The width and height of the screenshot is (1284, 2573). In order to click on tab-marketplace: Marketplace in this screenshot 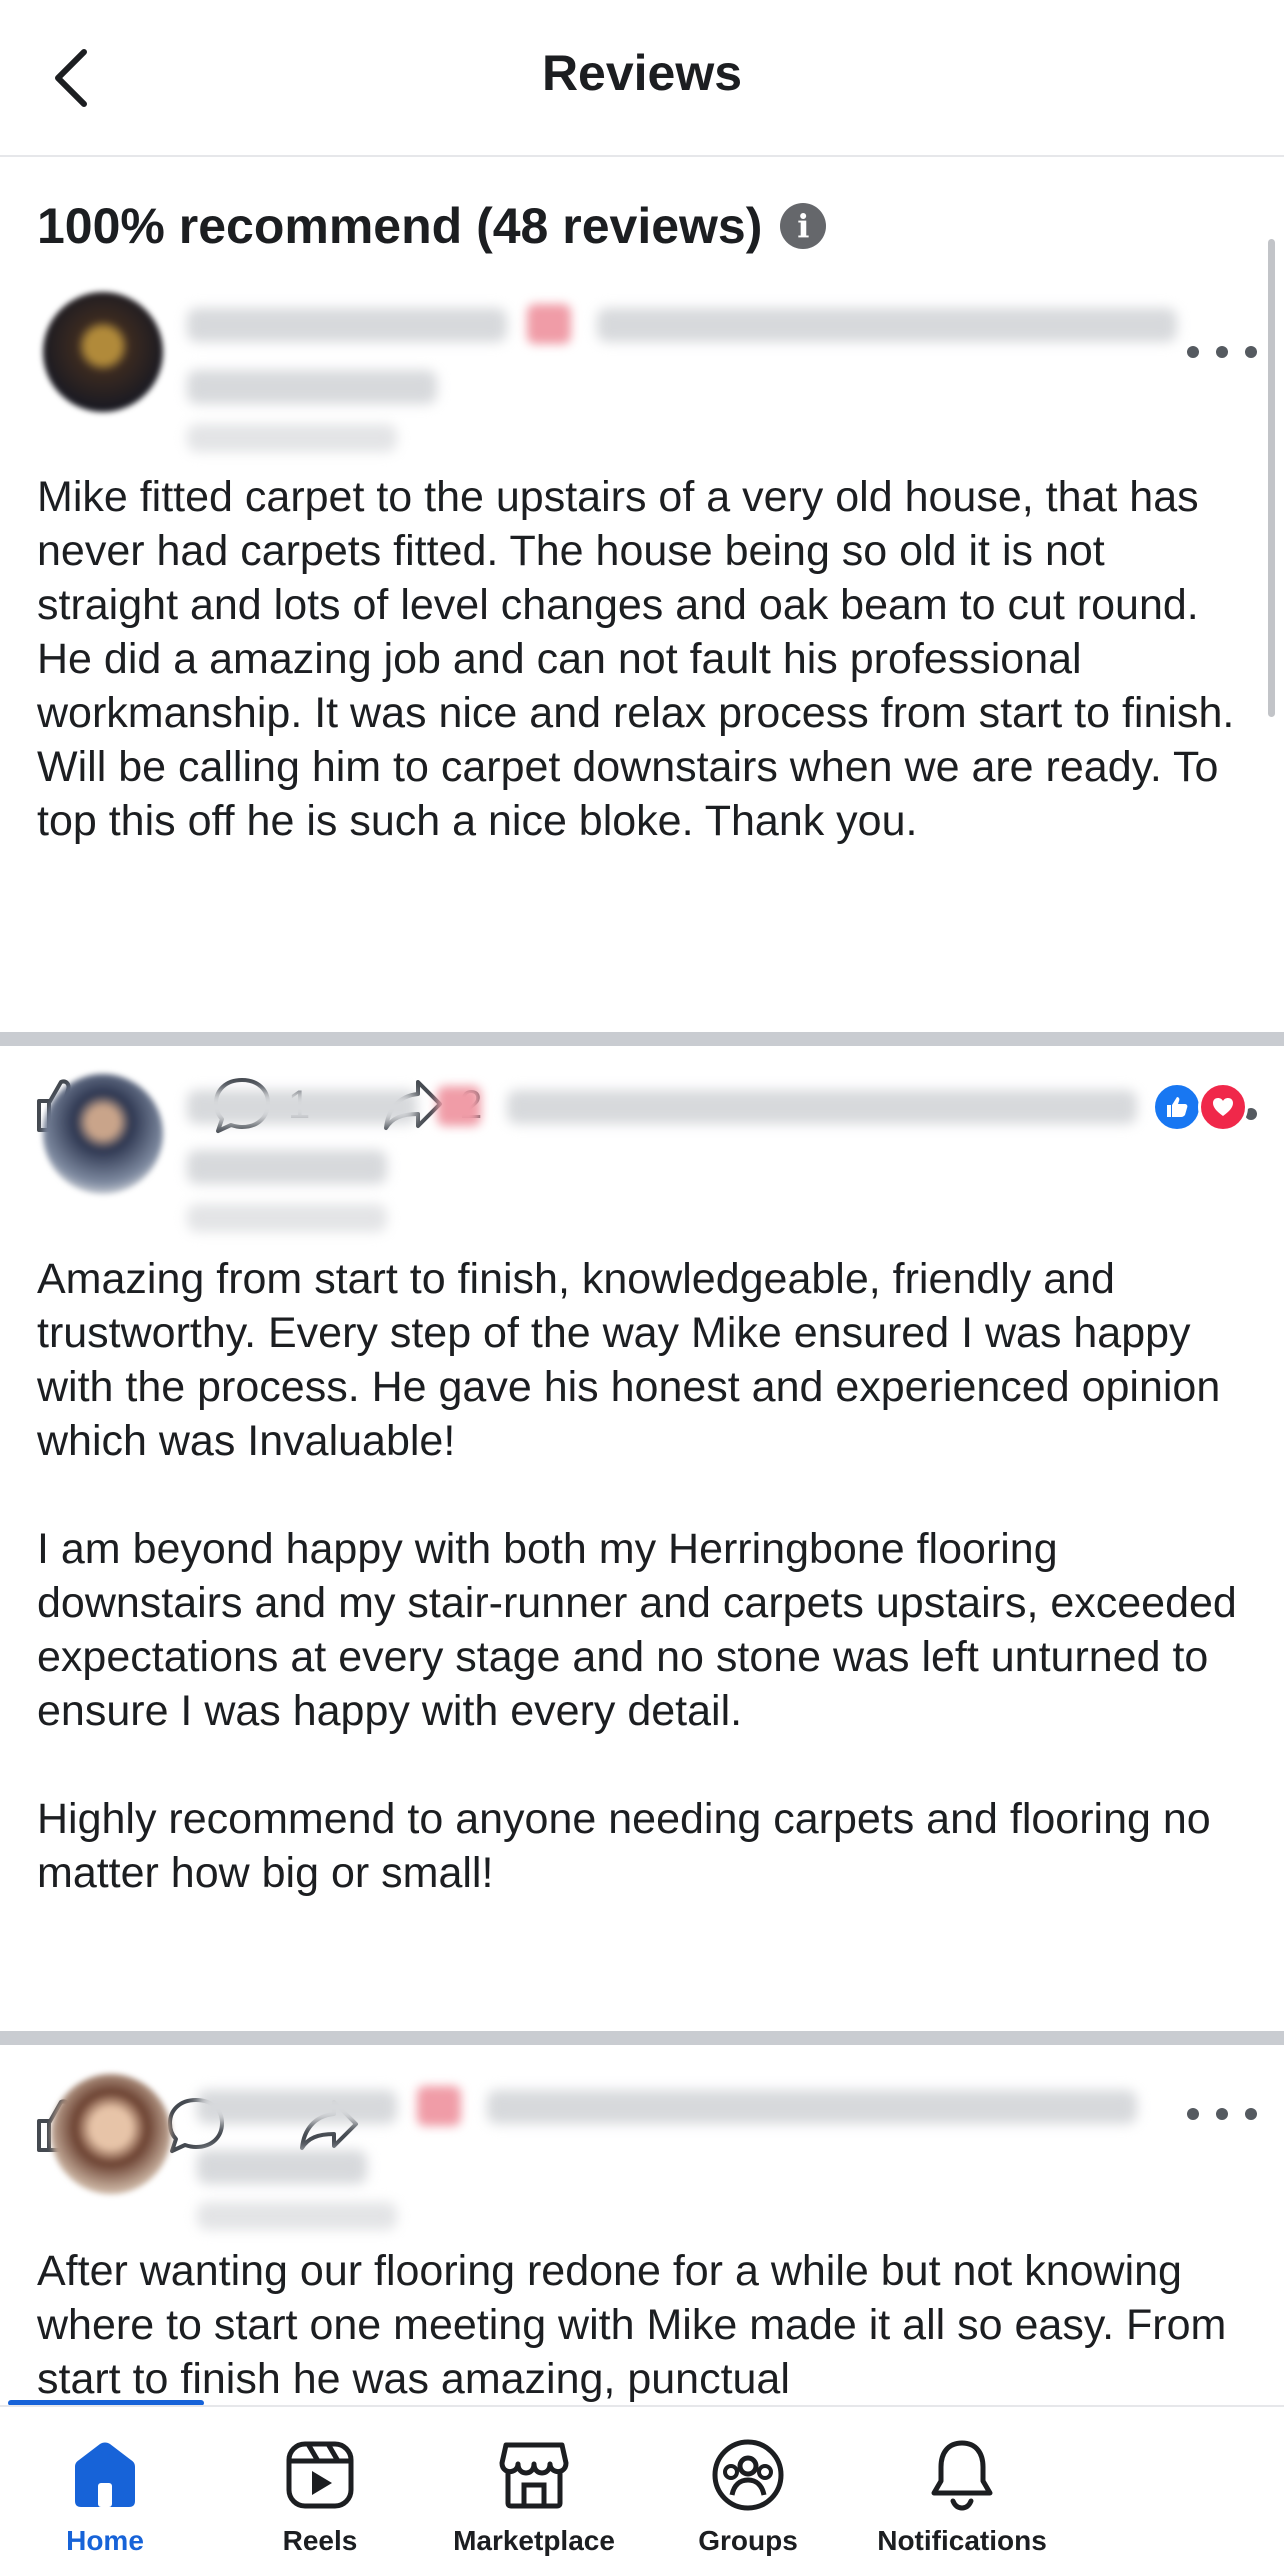, I will do `click(534, 2496)`.